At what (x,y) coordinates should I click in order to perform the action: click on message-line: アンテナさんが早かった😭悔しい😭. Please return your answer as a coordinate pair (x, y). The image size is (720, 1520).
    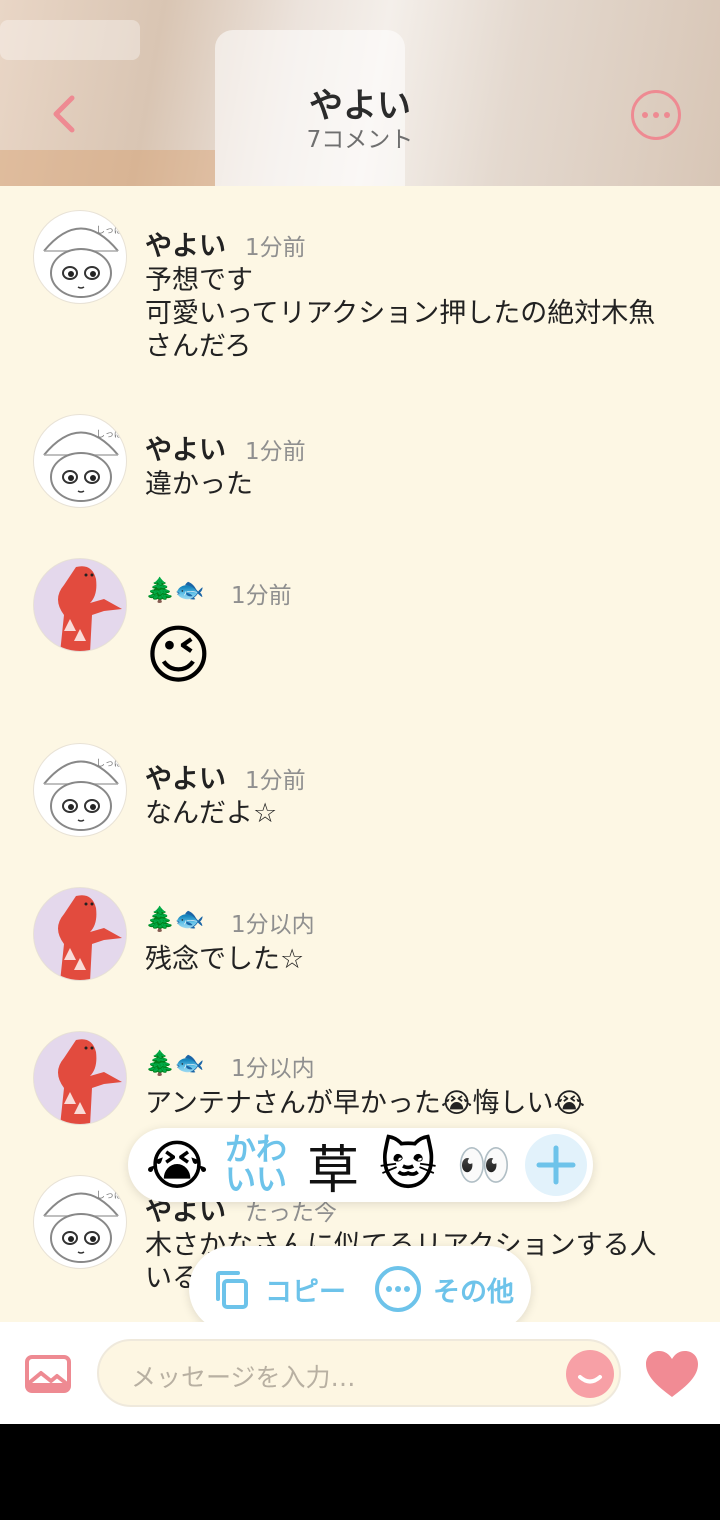
    Looking at the image, I should click on (365, 1103).